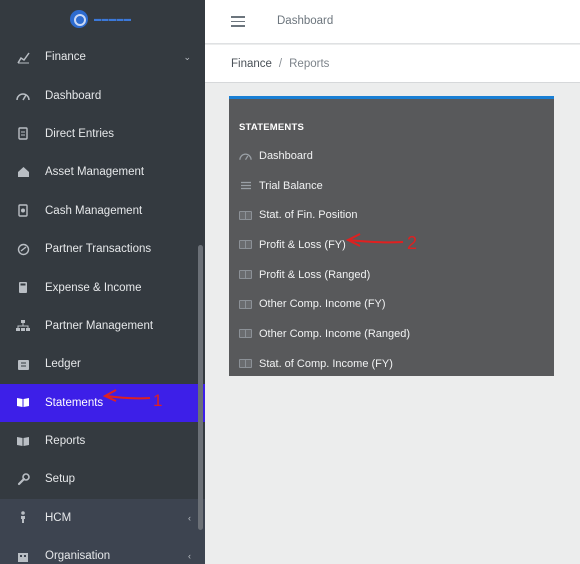 Image resolution: width=580 pixels, height=564 pixels. Describe the element at coordinates (392, 22) in the screenshot. I see `top-navbar: Dashboard` at that location.